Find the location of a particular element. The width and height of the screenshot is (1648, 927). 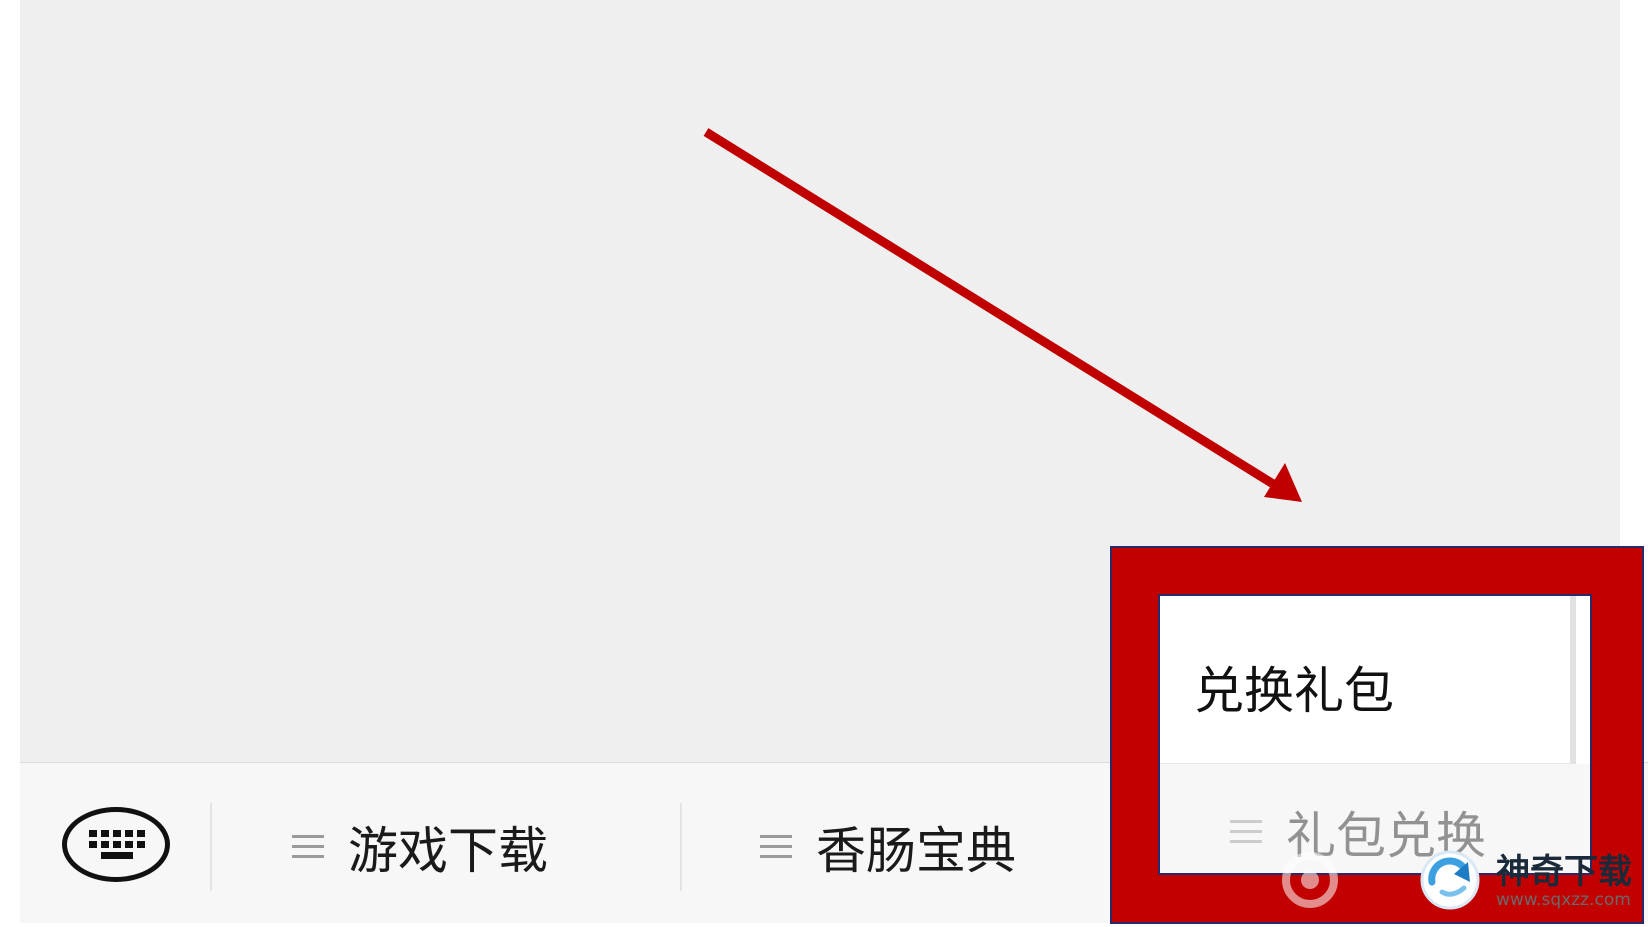

menu-item-game-download: 游戏下载 is located at coordinates (420, 847).